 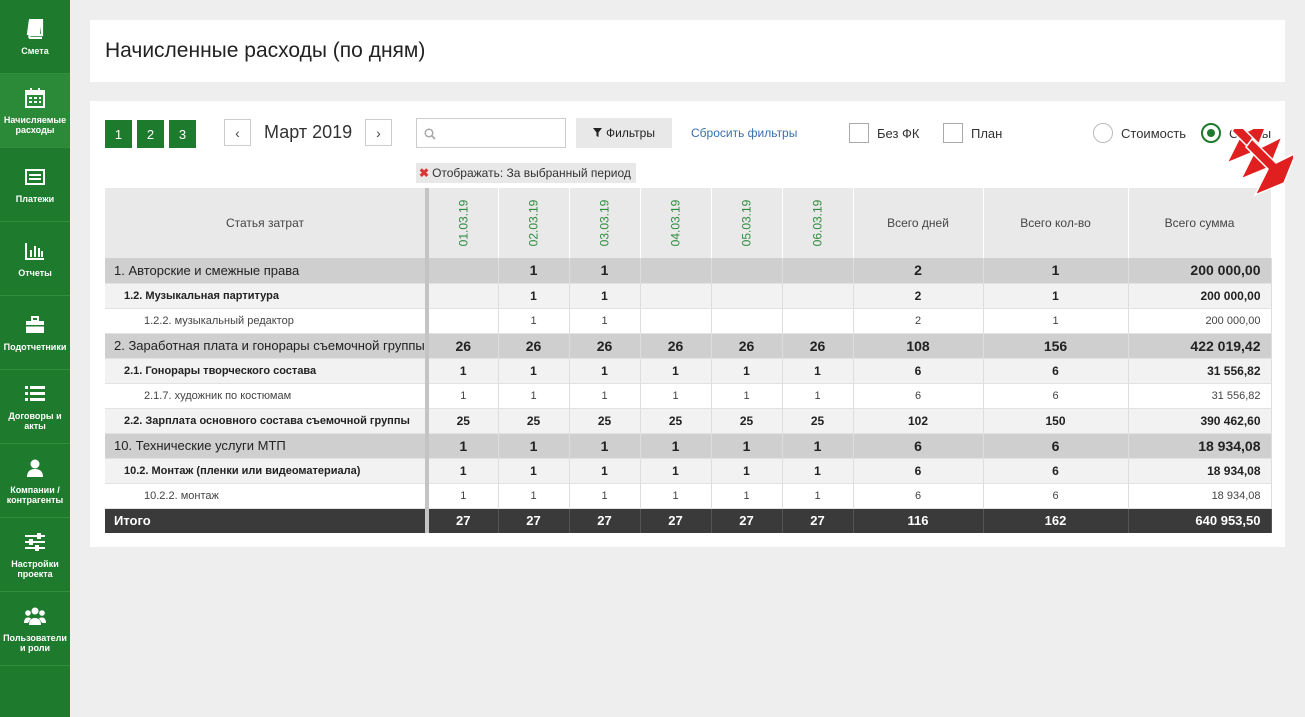 I want to click on active-filter-label: Отображать: За выбранный период, so click(x=531, y=173).